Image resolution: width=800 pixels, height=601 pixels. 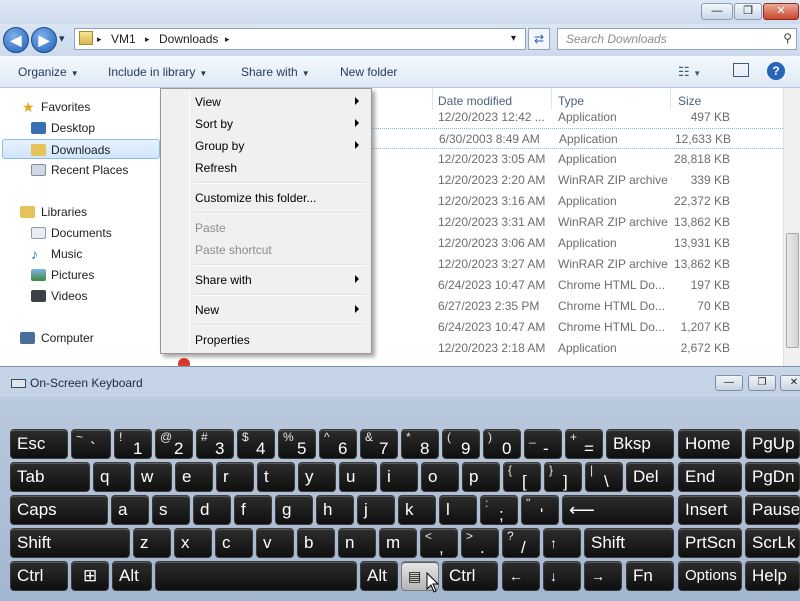 What do you see at coordinates (717, 11) in the screenshot?
I see `minimize-button: —` at bounding box center [717, 11].